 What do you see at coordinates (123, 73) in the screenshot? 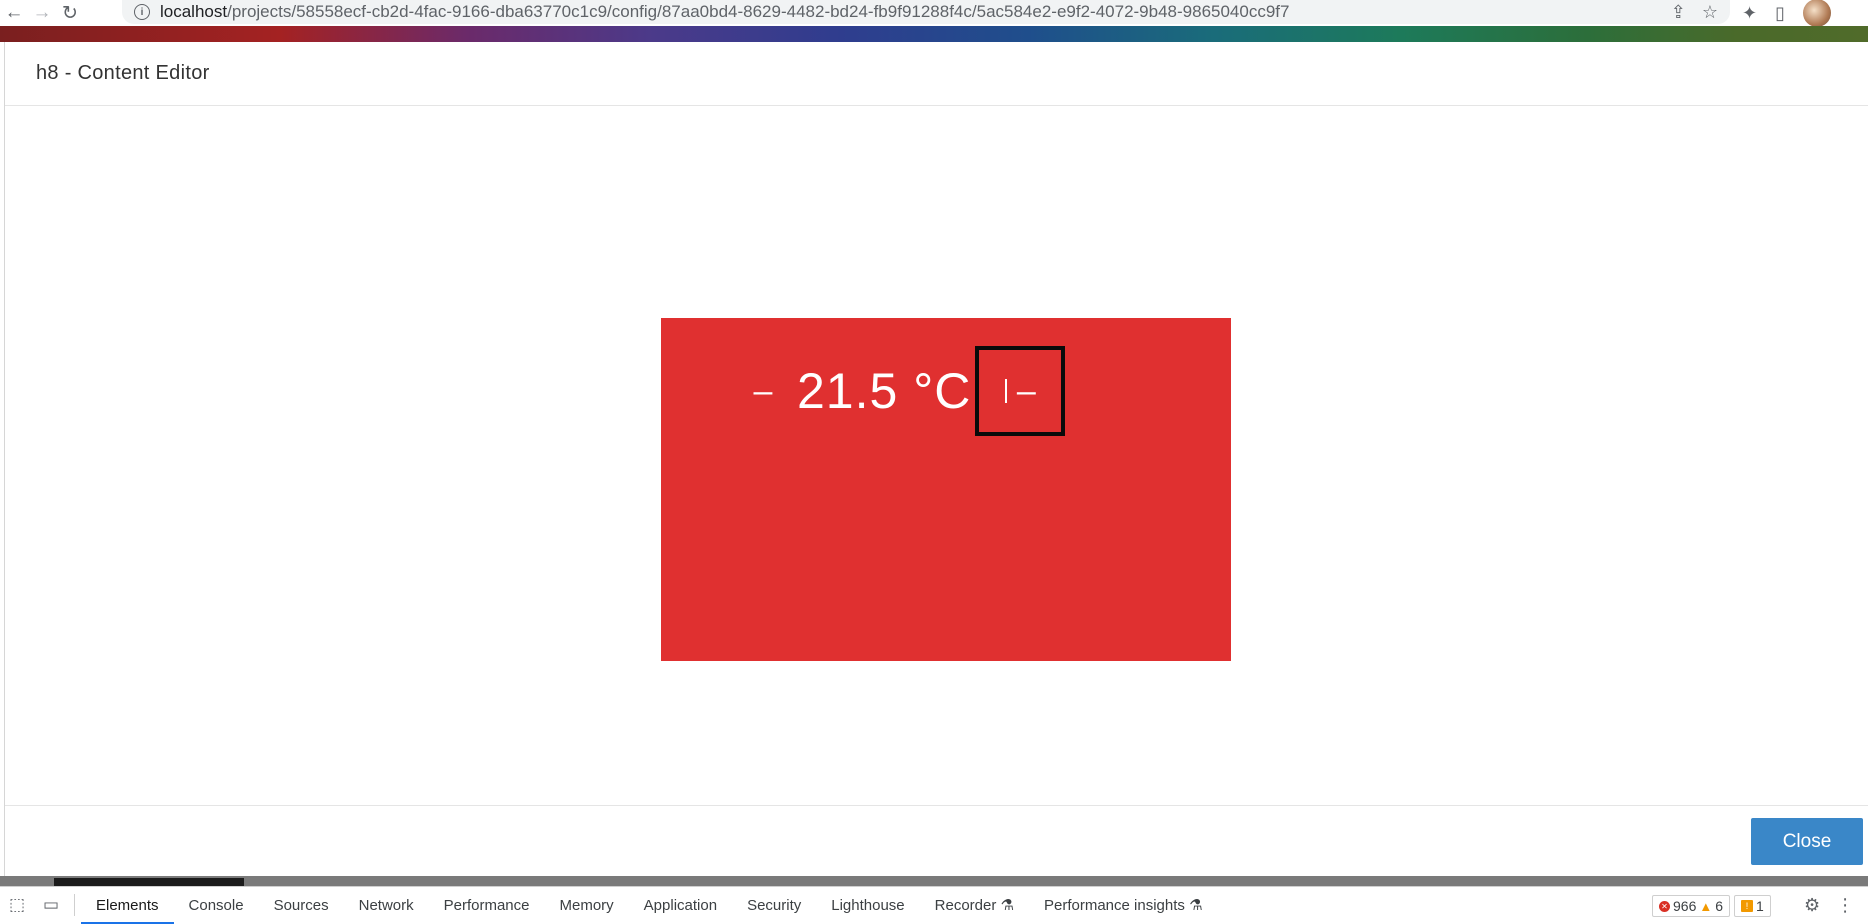
I see `modal-title: h8 - Content Editor` at bounding box center [123, 73].